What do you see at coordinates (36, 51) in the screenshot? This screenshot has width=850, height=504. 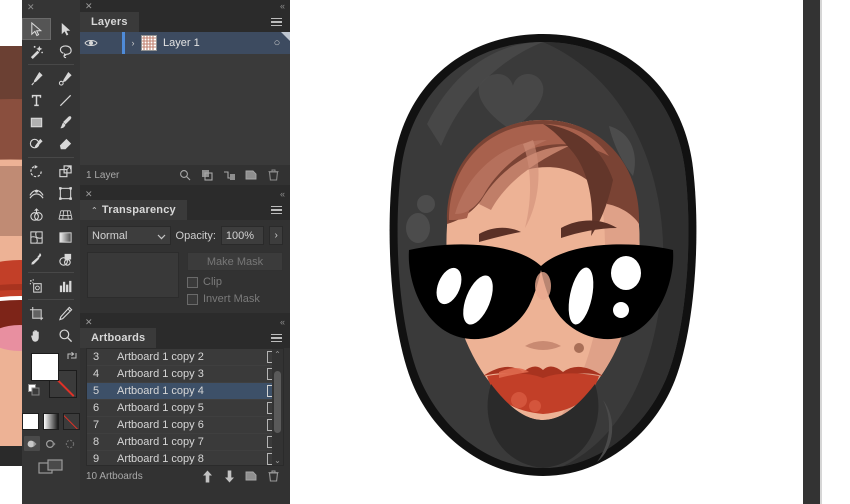 I see `magic-wand-tool` at bounding box center [36, 51].